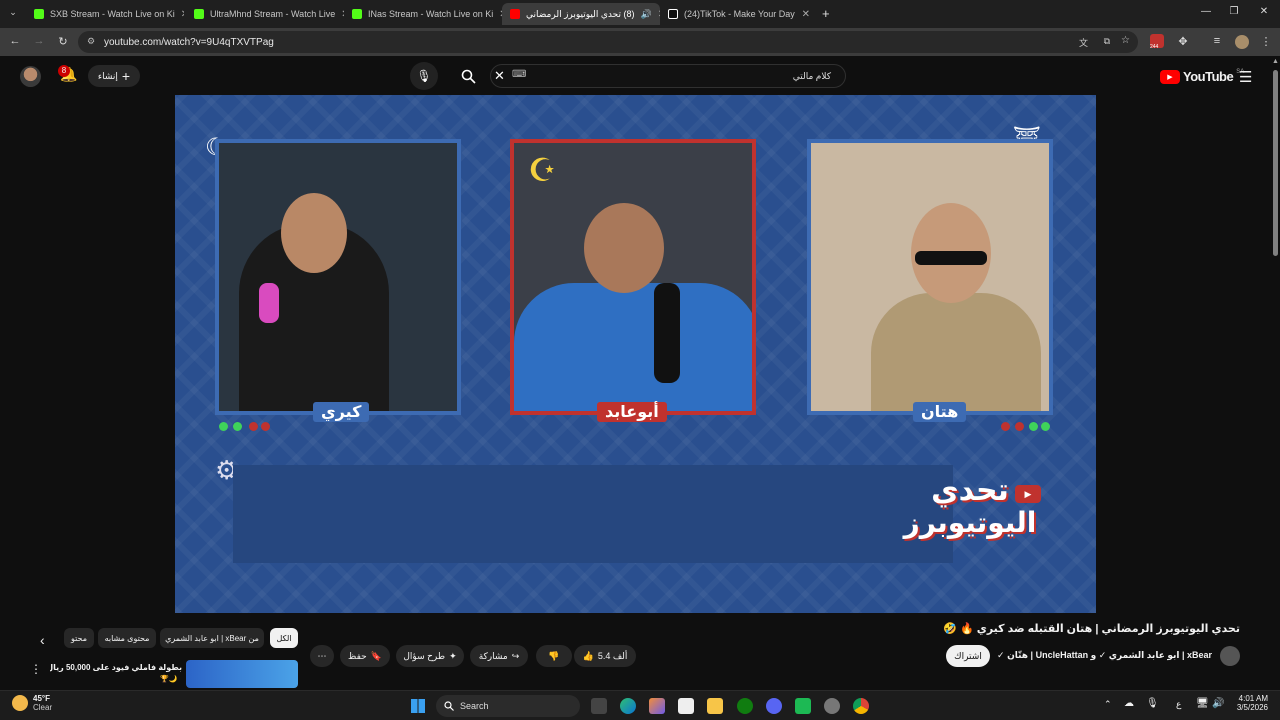 This screenshot has width=1280, height=720. I want to click on close-window-icon: ✕, so click(1264, 11).